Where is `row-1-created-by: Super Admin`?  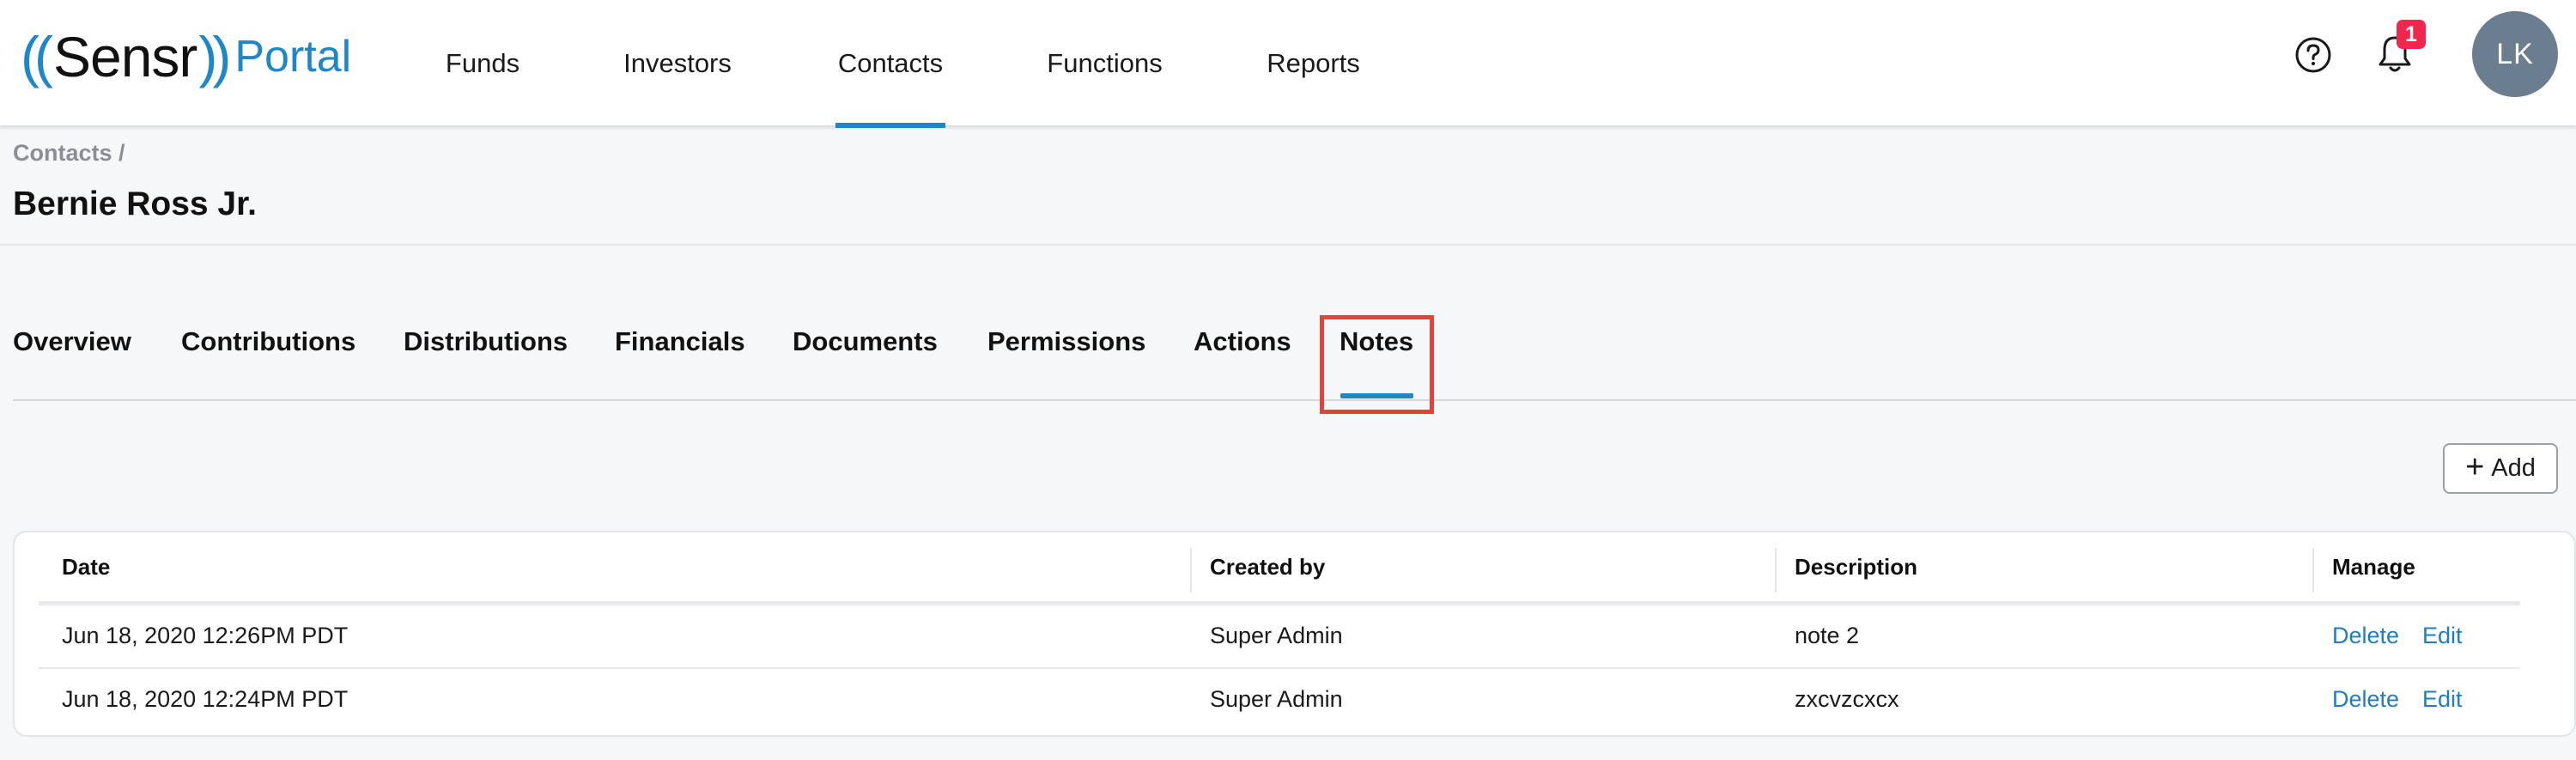
row-1-created-by: Super Admin is located at coordinates (1276, 635).